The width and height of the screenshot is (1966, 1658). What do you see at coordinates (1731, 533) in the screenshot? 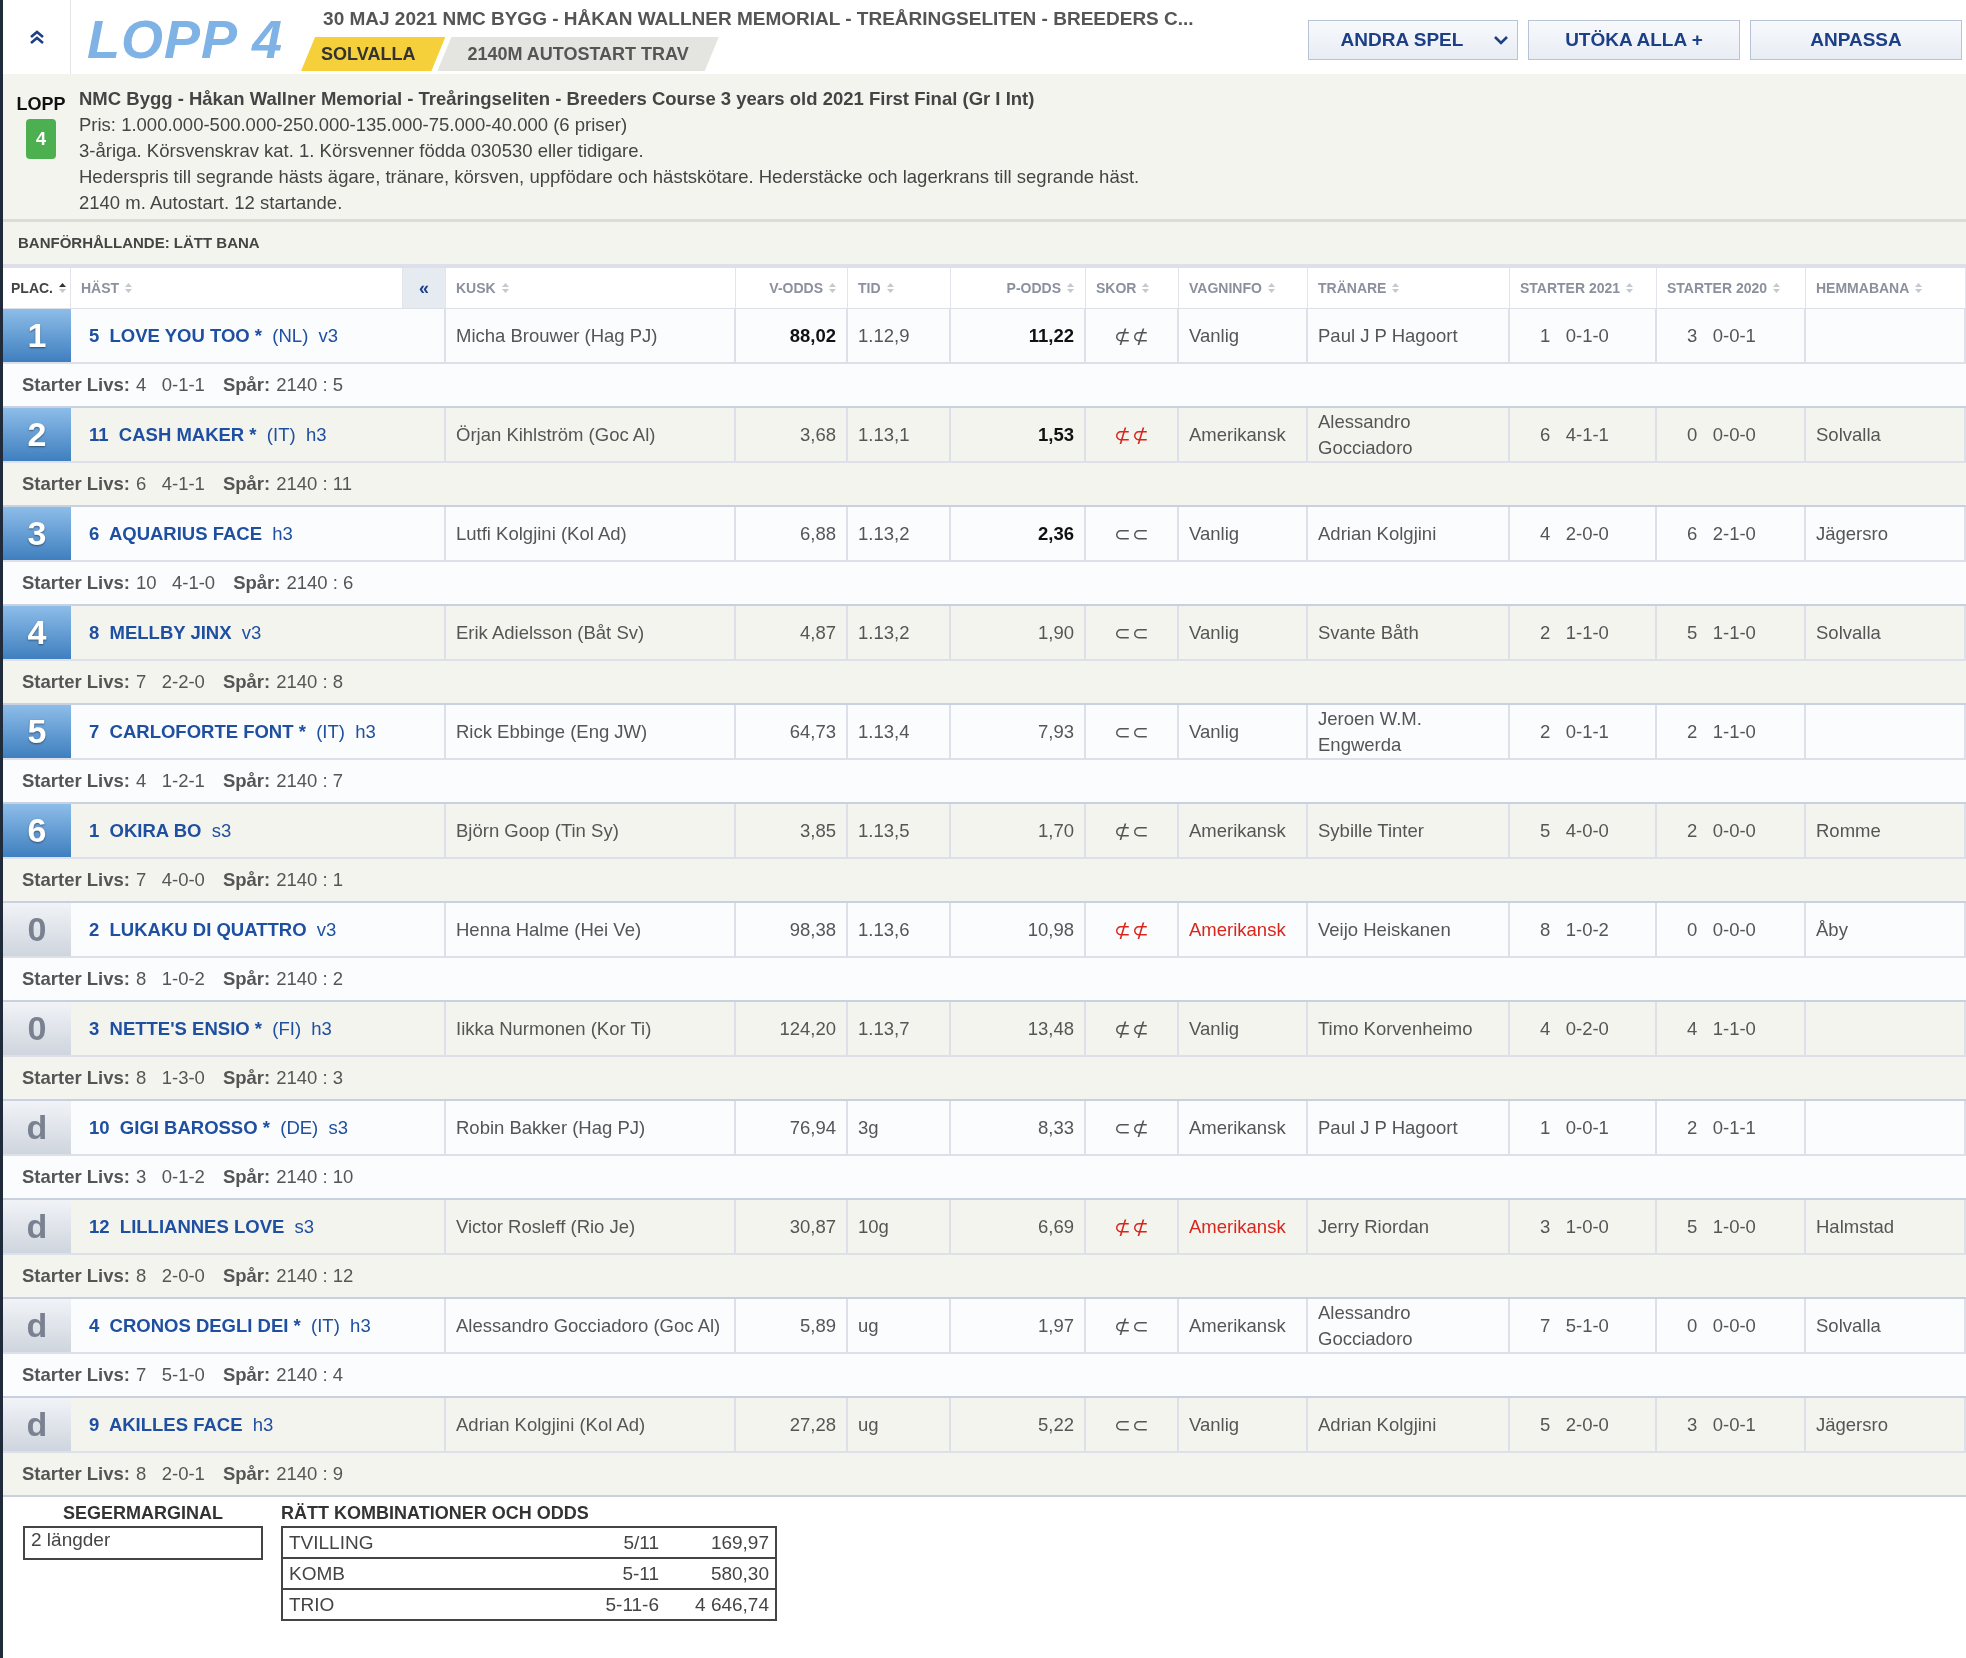
I see `starts-cell: 6 2-1-0` at bounding box center [1731, 533].